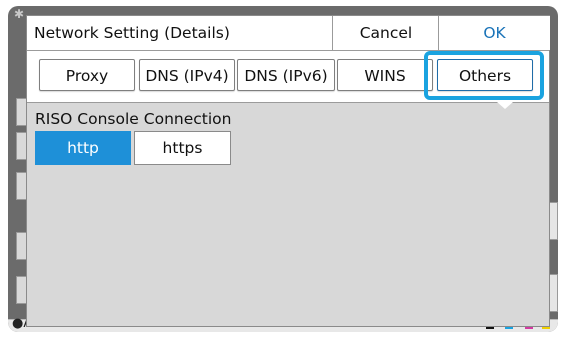 Image resolution: width=566 pixels, height=338 pixels. What do you see at coordinates (132, 33) in the screenshot?
I see `dialog-title: Network Setting (Details)` at bounding box center [132, 33].